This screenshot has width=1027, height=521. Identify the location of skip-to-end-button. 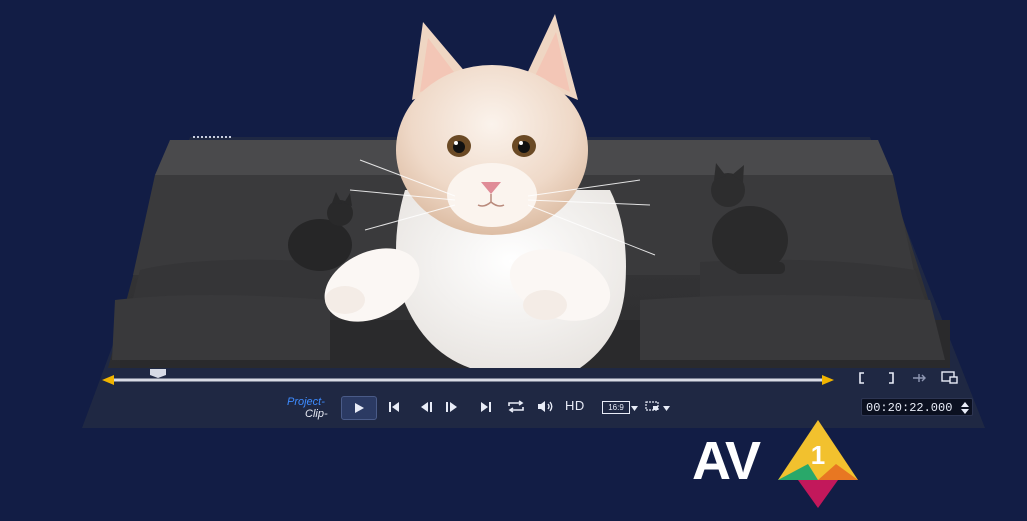
(486, 407).